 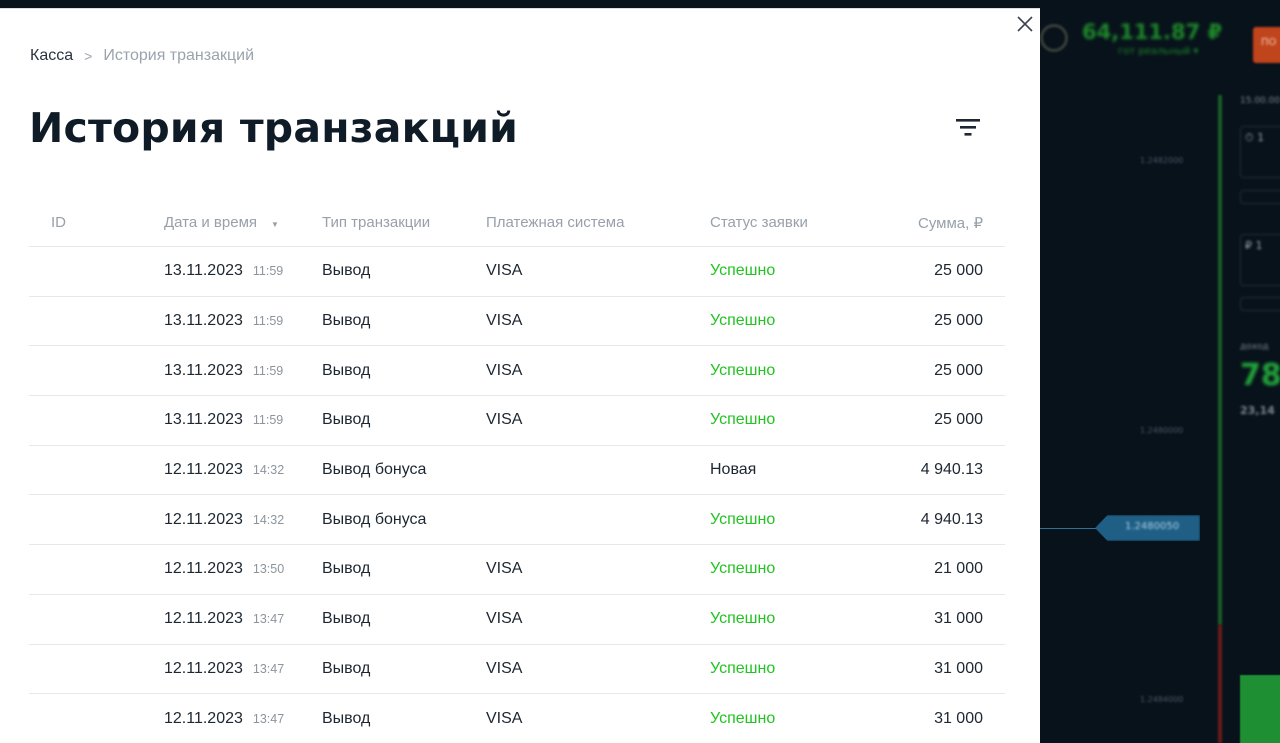 What do you see at coordinates (968, 128) in the screenshot?
I see `filter-icon` at bounding box center [968, 128].